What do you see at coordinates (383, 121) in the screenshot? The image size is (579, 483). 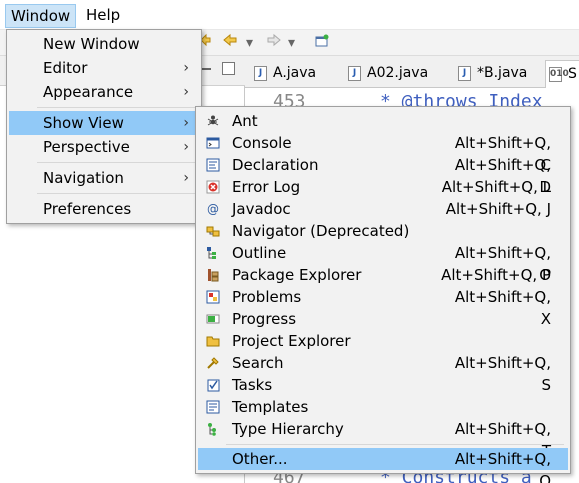 I see `view-item-ant: Ant` at bounding box center [383, 121].